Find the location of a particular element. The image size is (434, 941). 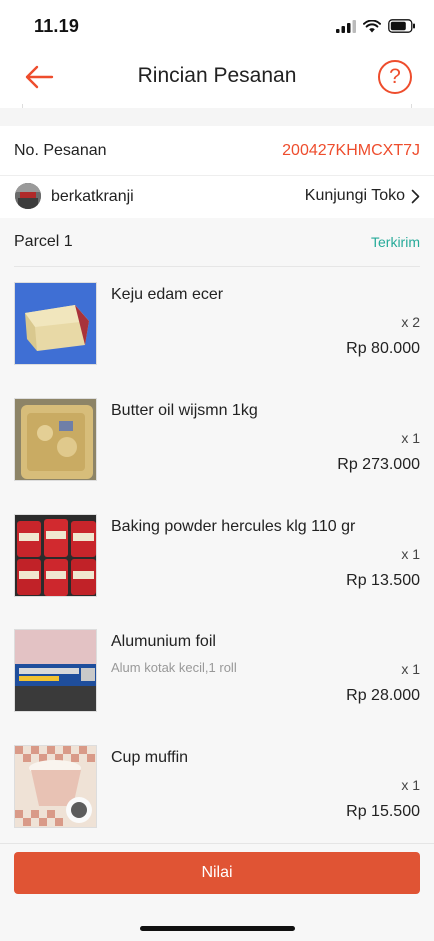

butter-oil-image is located at coordinates (55, 439).